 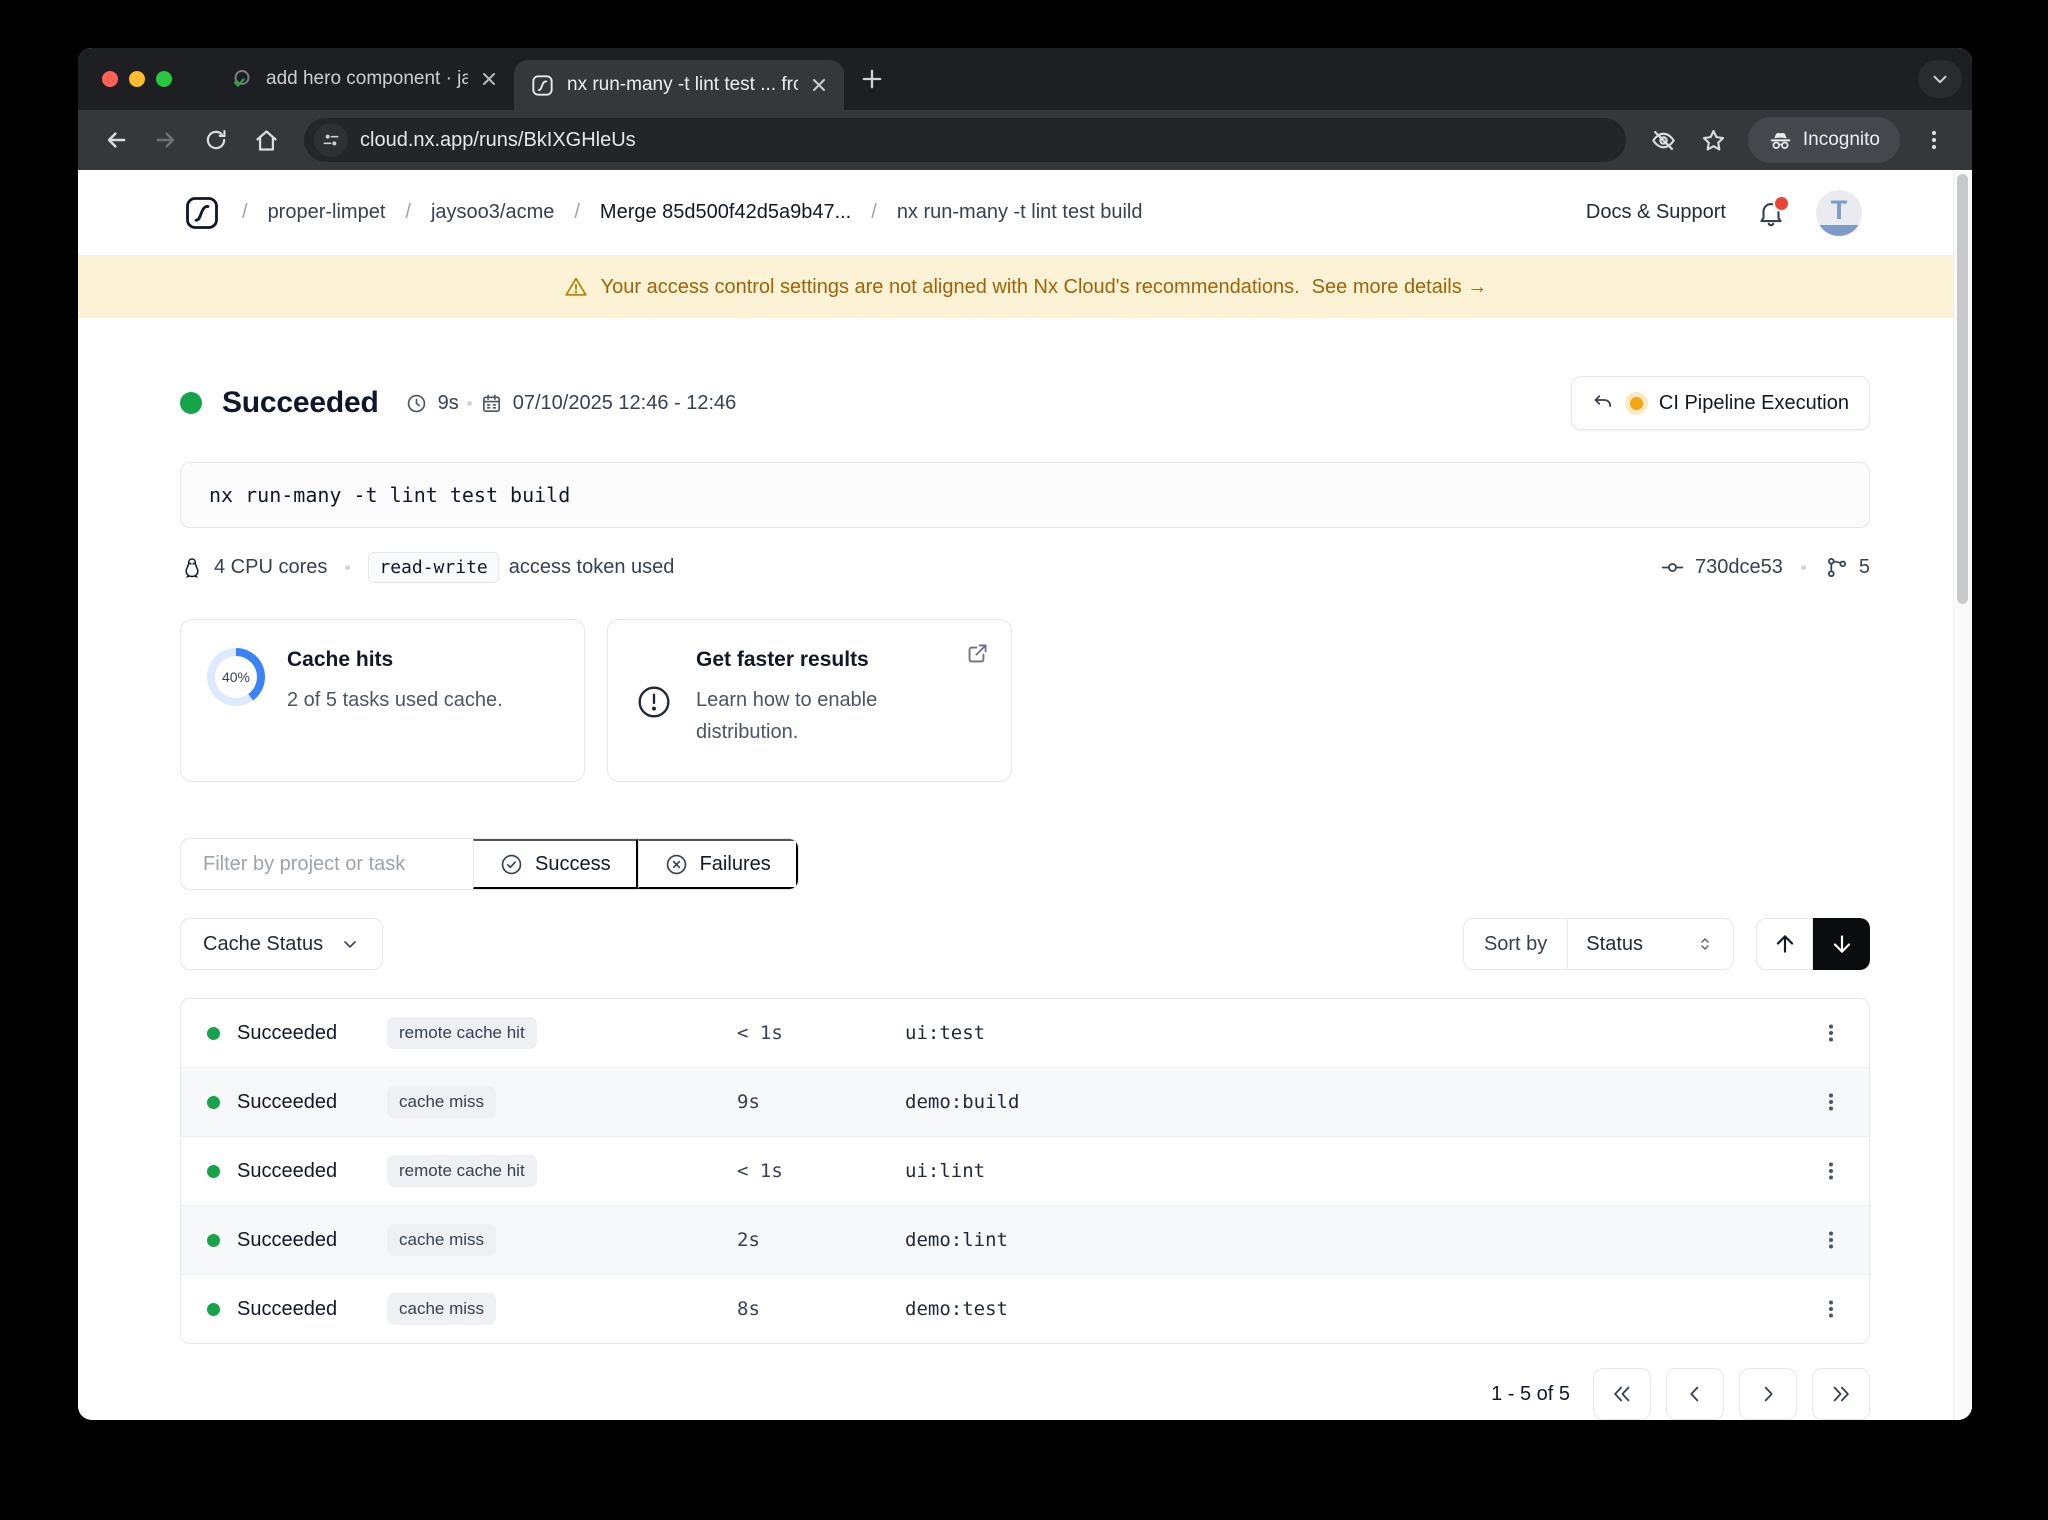 I want to click on commit-sha: 730dce53, so click(x=1739, y=567).